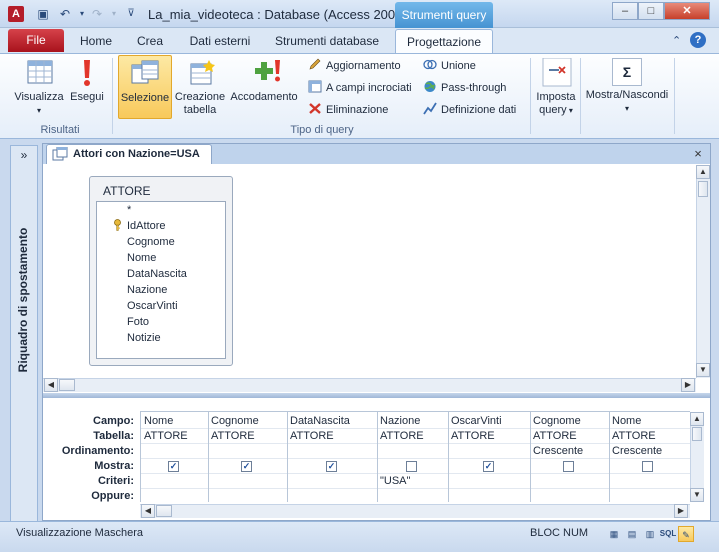 Image resolution: width=719 pixels, height=552 pixels. Describe the element at coordinates (65, 14) in the screenshot. I see `undo-icon: ↶` at that location.